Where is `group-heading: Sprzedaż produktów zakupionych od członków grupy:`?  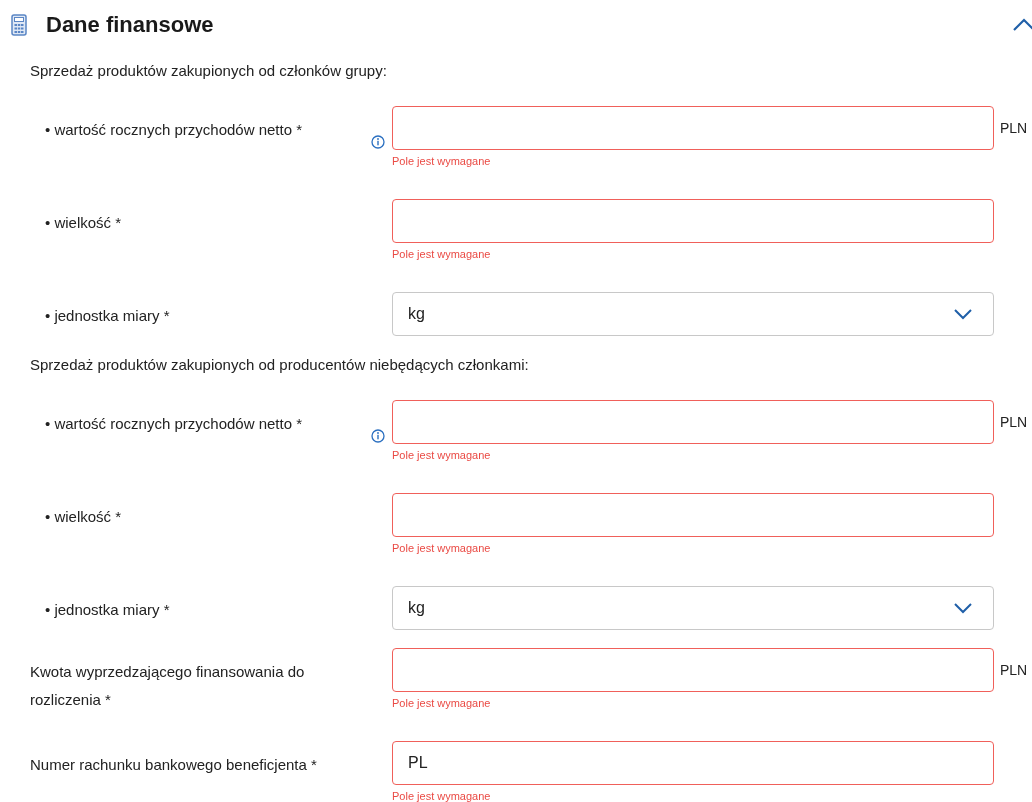 group-heading: Sprzedaż produktów zakupionych od członków grupy: is located at coordinates (208, 71).